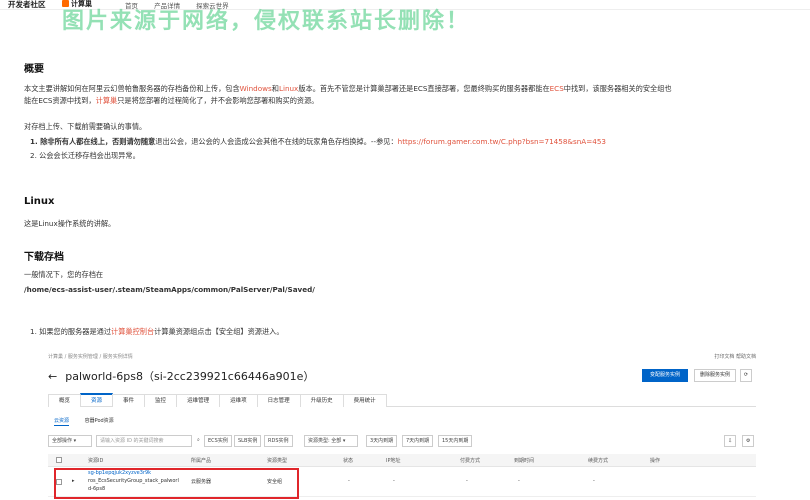 The image size is (810, 500). Describe the element at coordinates (288, 88) in the screenshot. I see `linux-link: Linux` at that location.